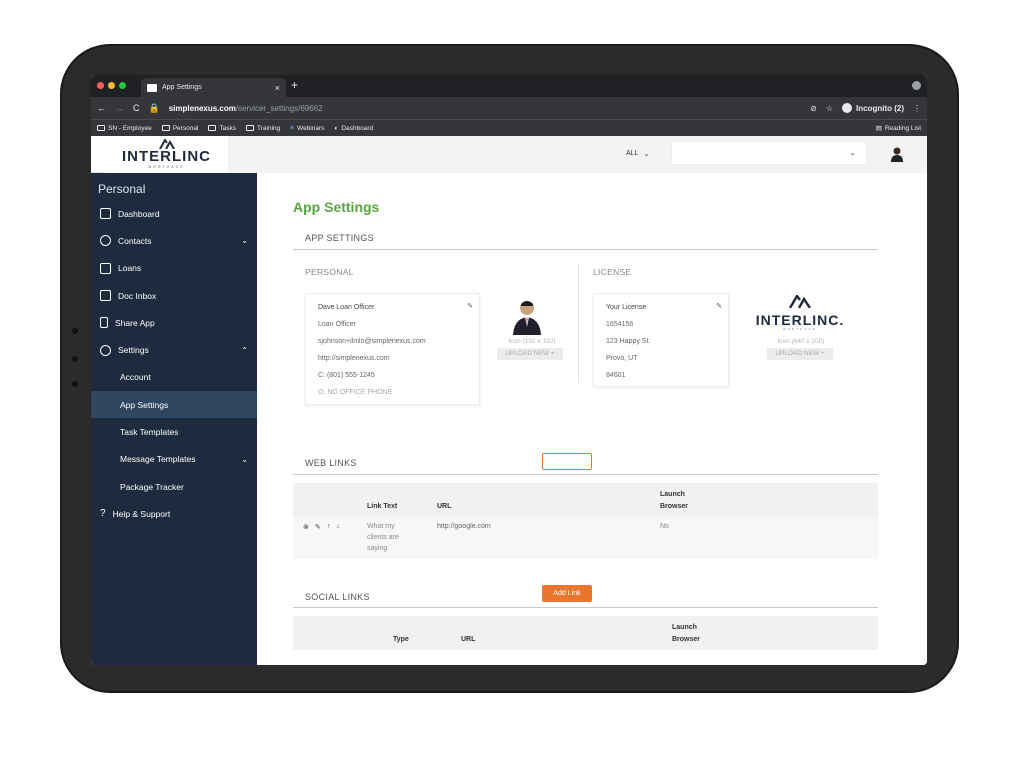  I want to click on row-link-text: saying, so click(377, 548).